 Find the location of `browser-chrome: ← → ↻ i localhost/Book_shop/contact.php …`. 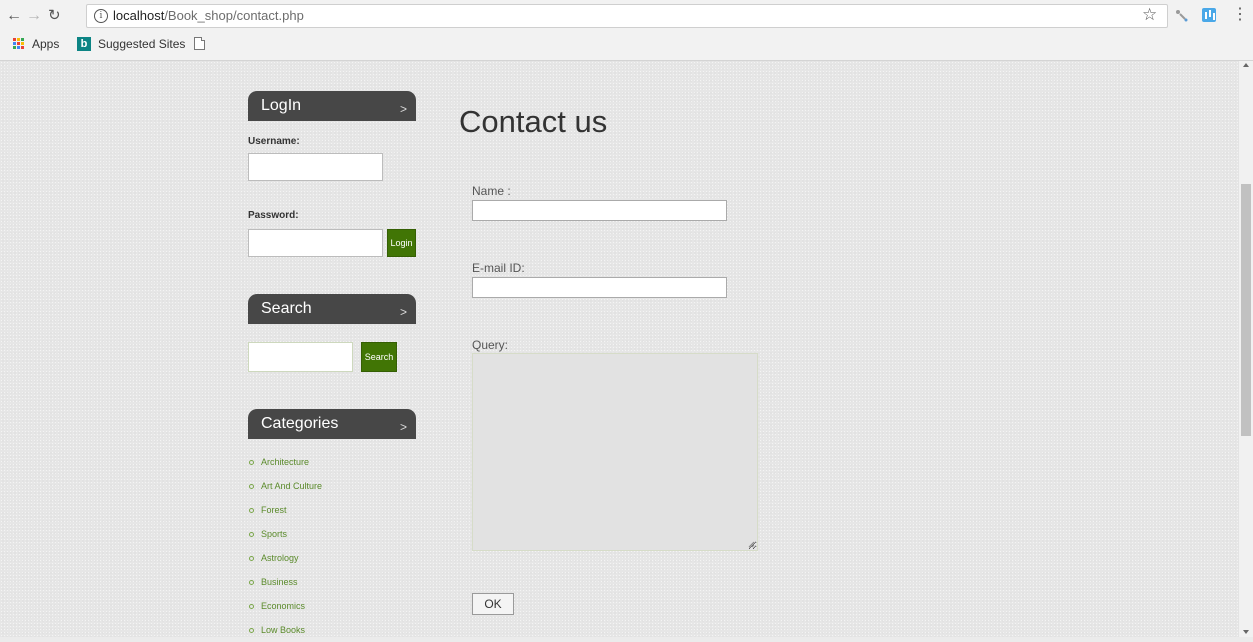

browser-chrome: ← → ↻ i localhost/Book_shop/contact.php … is located at coordinates (626, 30).